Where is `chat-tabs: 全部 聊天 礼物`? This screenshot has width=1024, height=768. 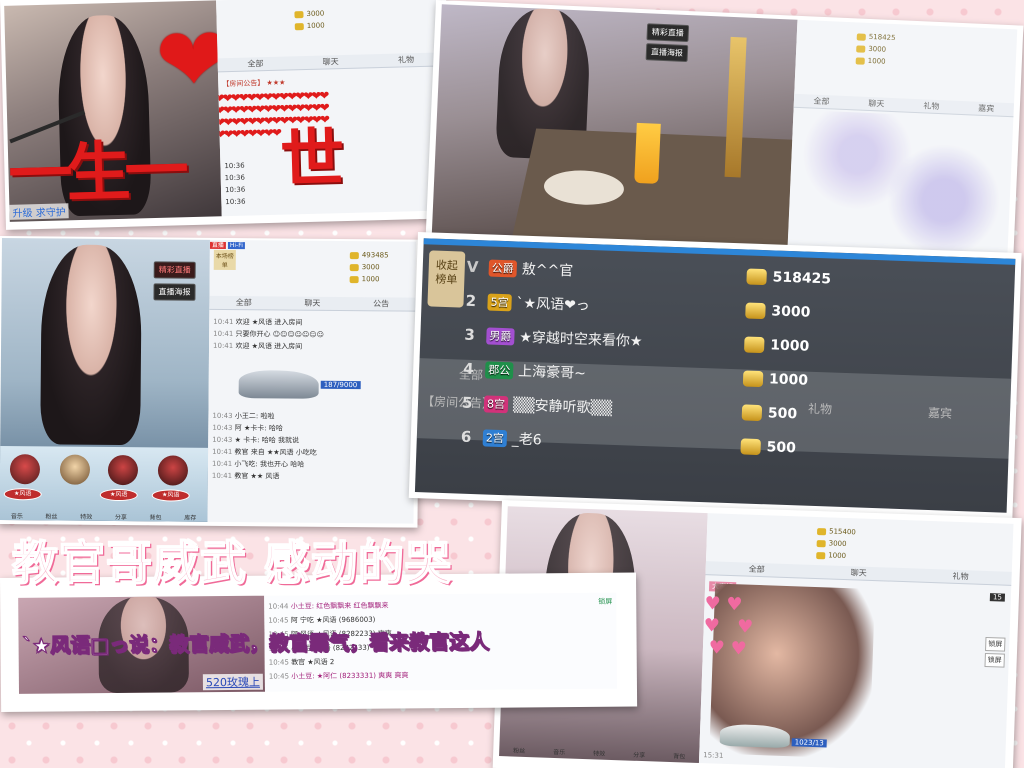
chat-tabs: 全部 聊天 礼物 is located at coordinates (330, 62).